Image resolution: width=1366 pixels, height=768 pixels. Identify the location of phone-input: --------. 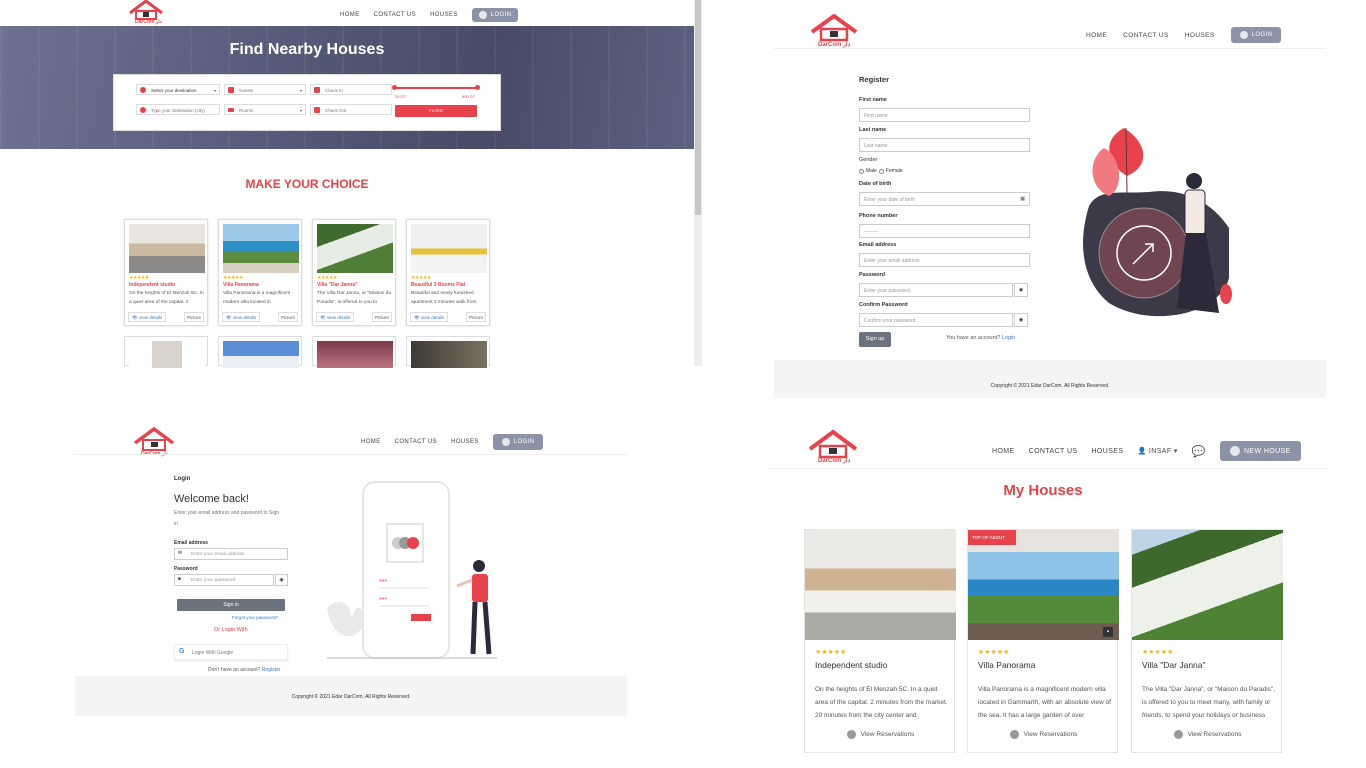
(944, 231).